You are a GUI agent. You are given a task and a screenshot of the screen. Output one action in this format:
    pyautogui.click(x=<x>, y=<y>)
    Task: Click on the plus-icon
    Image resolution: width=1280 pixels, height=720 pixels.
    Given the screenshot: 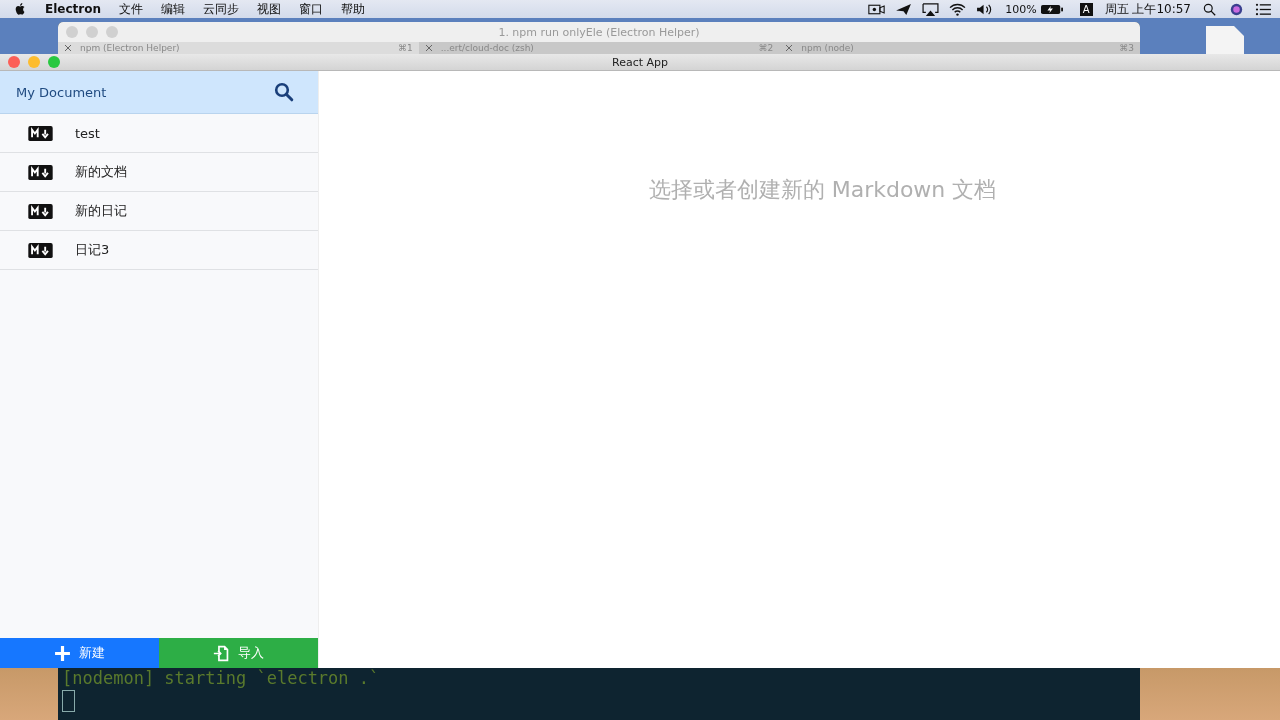 What is the action you would take?
    pyautogui.click(x=62, y=653)
    